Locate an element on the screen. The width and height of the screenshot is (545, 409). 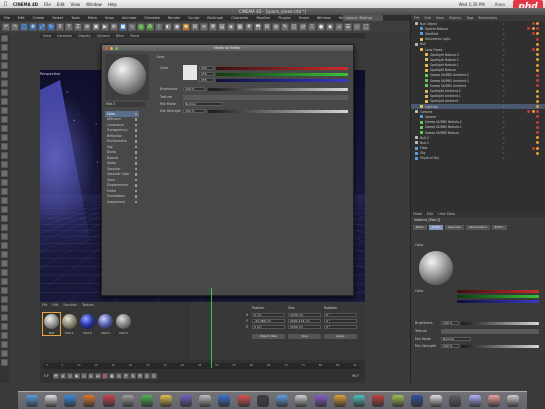
bevel-tool-icon is located at coordinates (4, 209).